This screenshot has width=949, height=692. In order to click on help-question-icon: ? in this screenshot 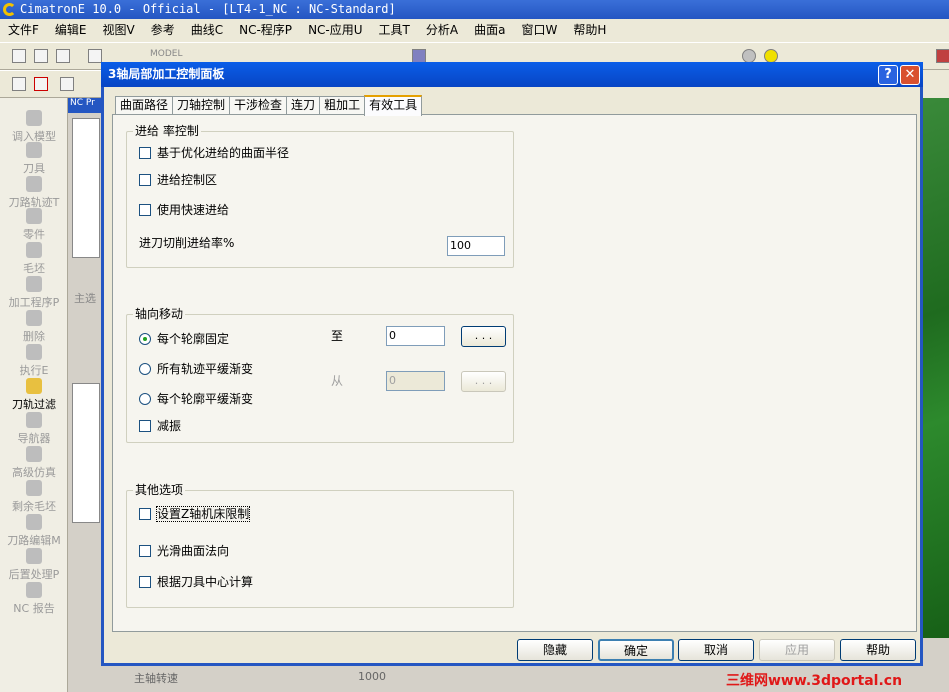, I will do `click(888, 75)`.